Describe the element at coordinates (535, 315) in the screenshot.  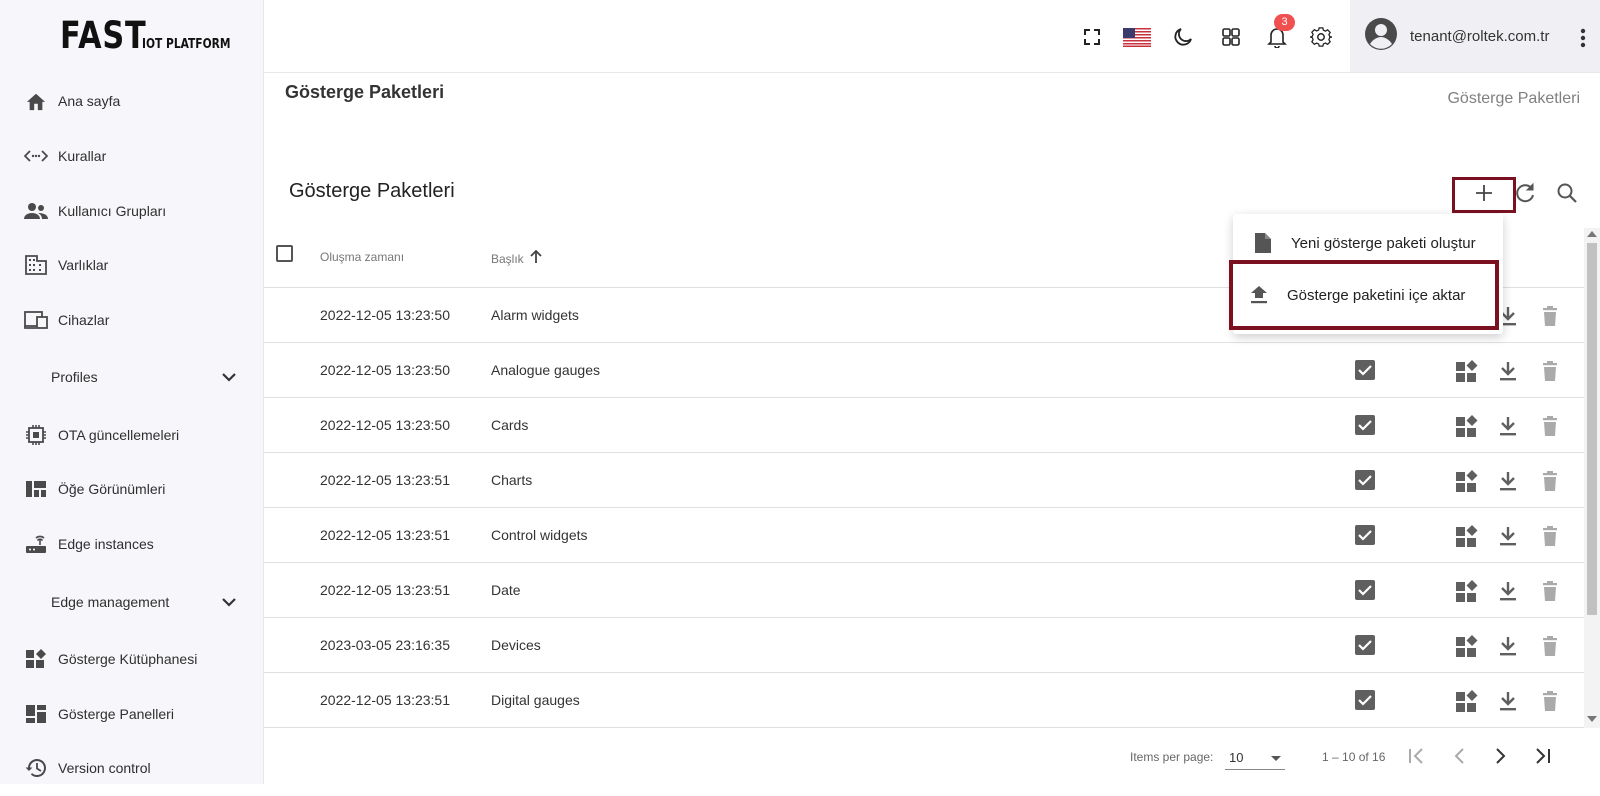
I see `cell-title: Alarm widgets` at that location.